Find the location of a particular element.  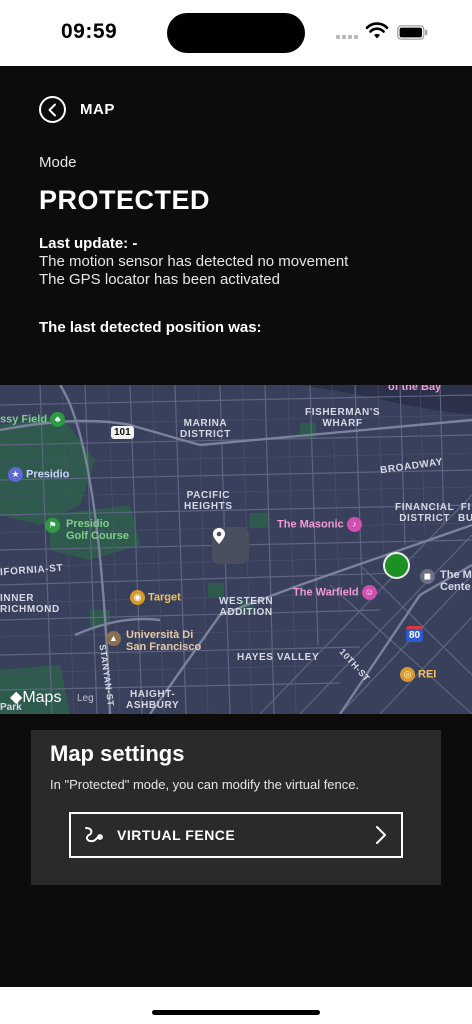

route-icon is located at coordinates (94, 835).